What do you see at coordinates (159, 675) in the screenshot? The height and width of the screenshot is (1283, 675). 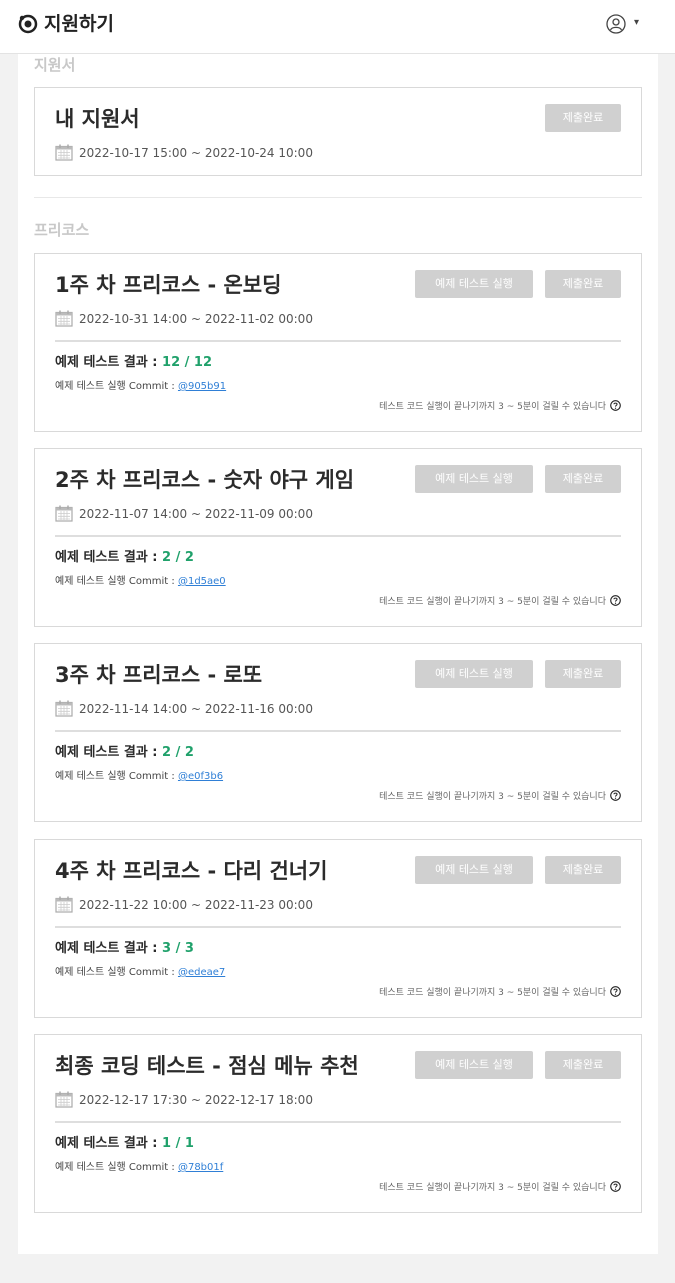 I see `mission-title: 3주 차 프리코스 - 로또` at bounding box center [159, 675].